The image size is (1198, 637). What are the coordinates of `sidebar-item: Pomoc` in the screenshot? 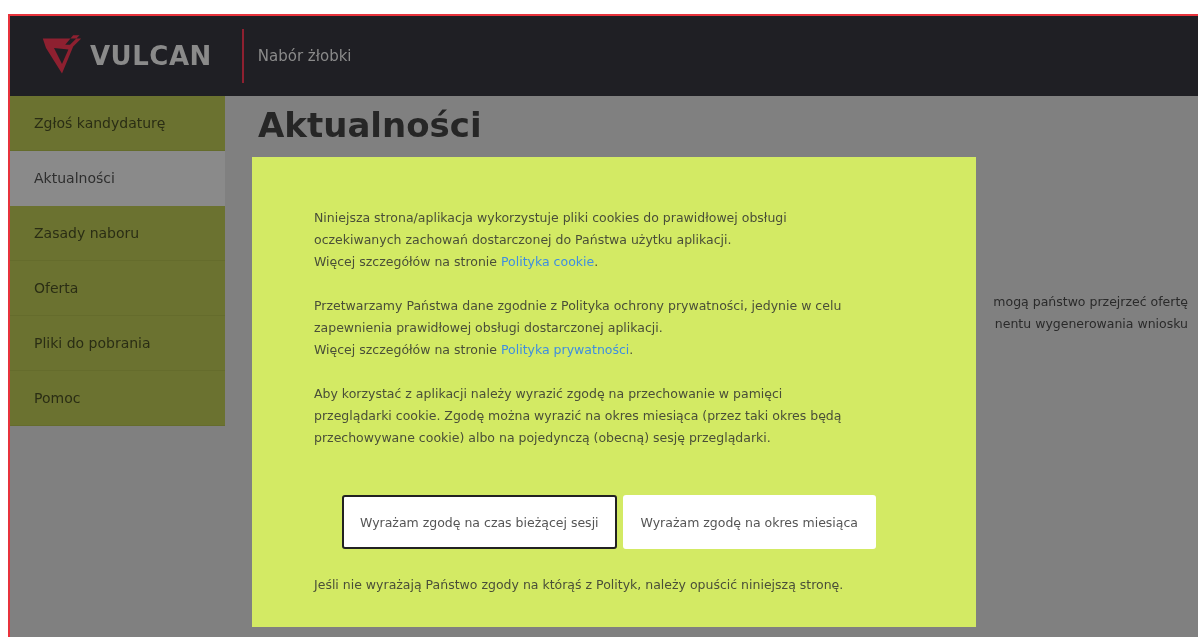 It's located at (117, 398).